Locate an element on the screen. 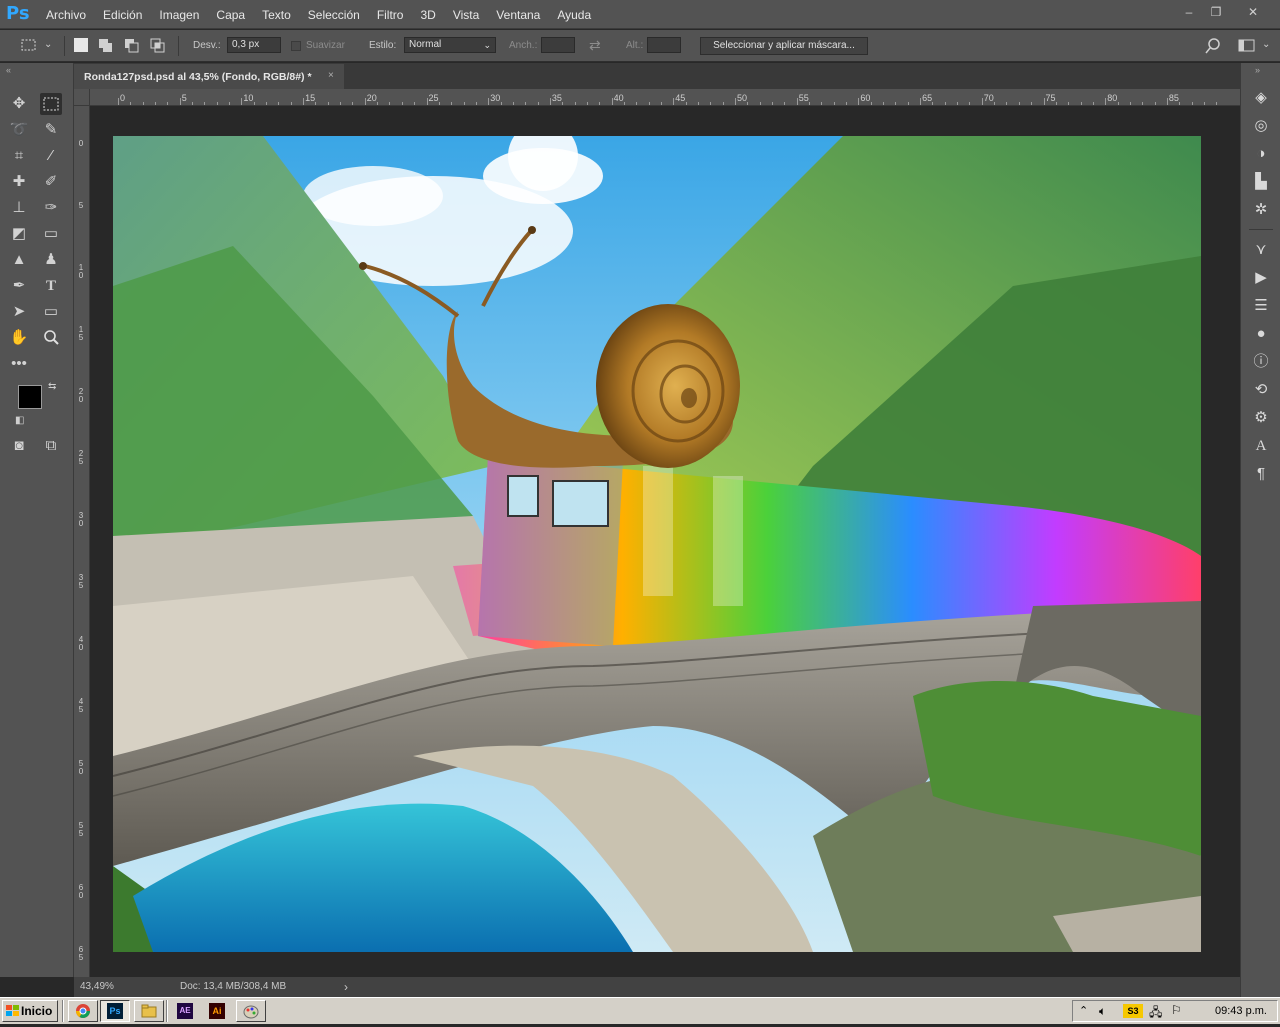 This screenshot has height=1027, width=1280. start-button: Inicio is located at coordinates (30, 1011).